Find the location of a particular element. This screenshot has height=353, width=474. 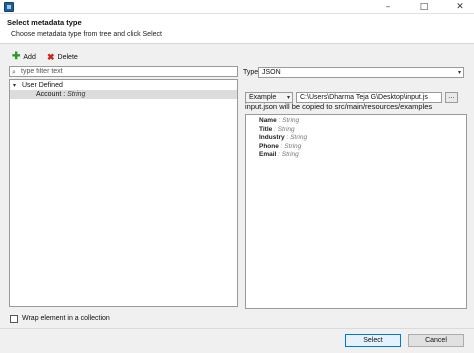

field-row: Industry : String is located at coordinates (283, 138).